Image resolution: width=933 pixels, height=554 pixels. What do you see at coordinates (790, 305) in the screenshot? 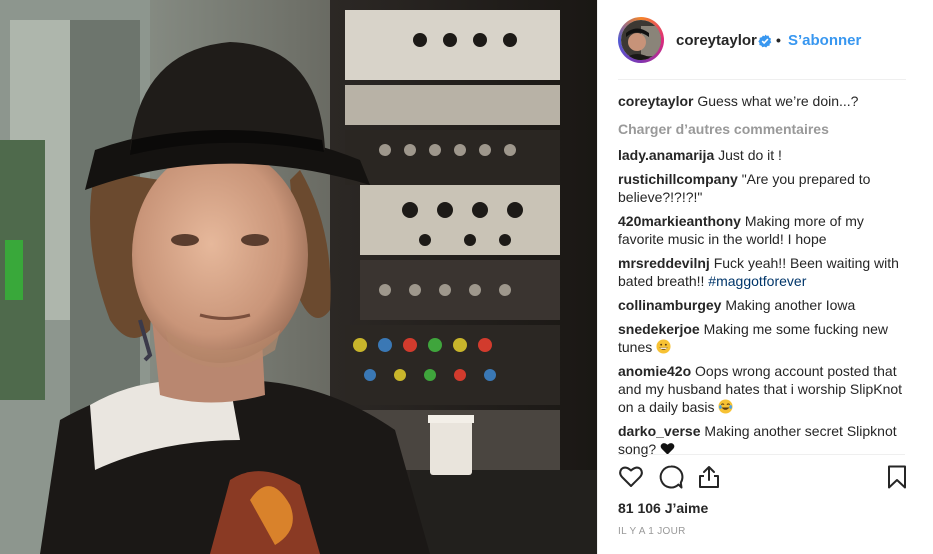
I see `comment-text: Making another Iowa` at bounding box center [790, 305].